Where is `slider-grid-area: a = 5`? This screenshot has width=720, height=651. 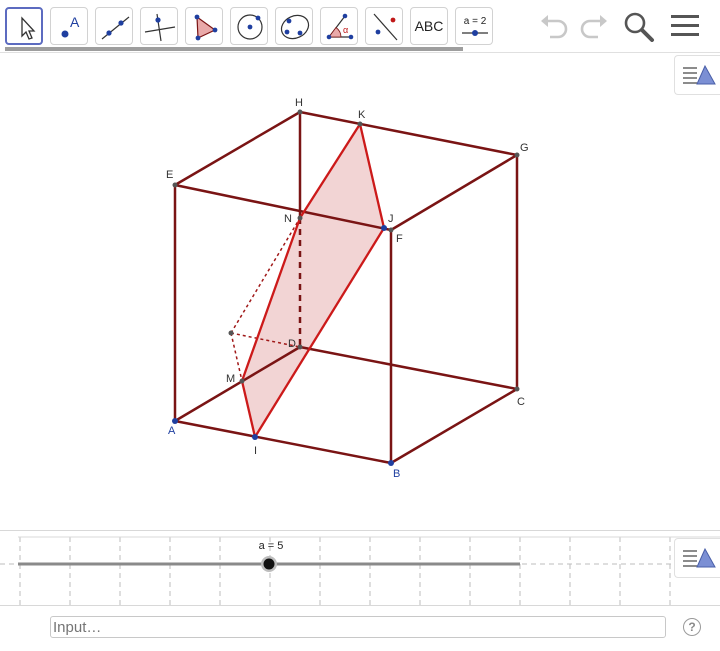 slider-grid-area: a = 5 is located at coordinates (360, 568).